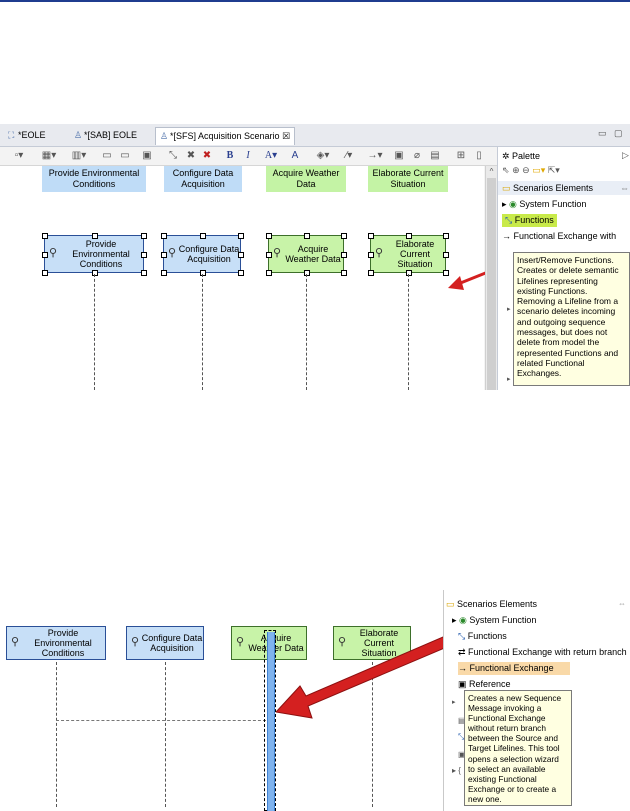  I want to click on system-icon: ⛶, so click(11, 135).